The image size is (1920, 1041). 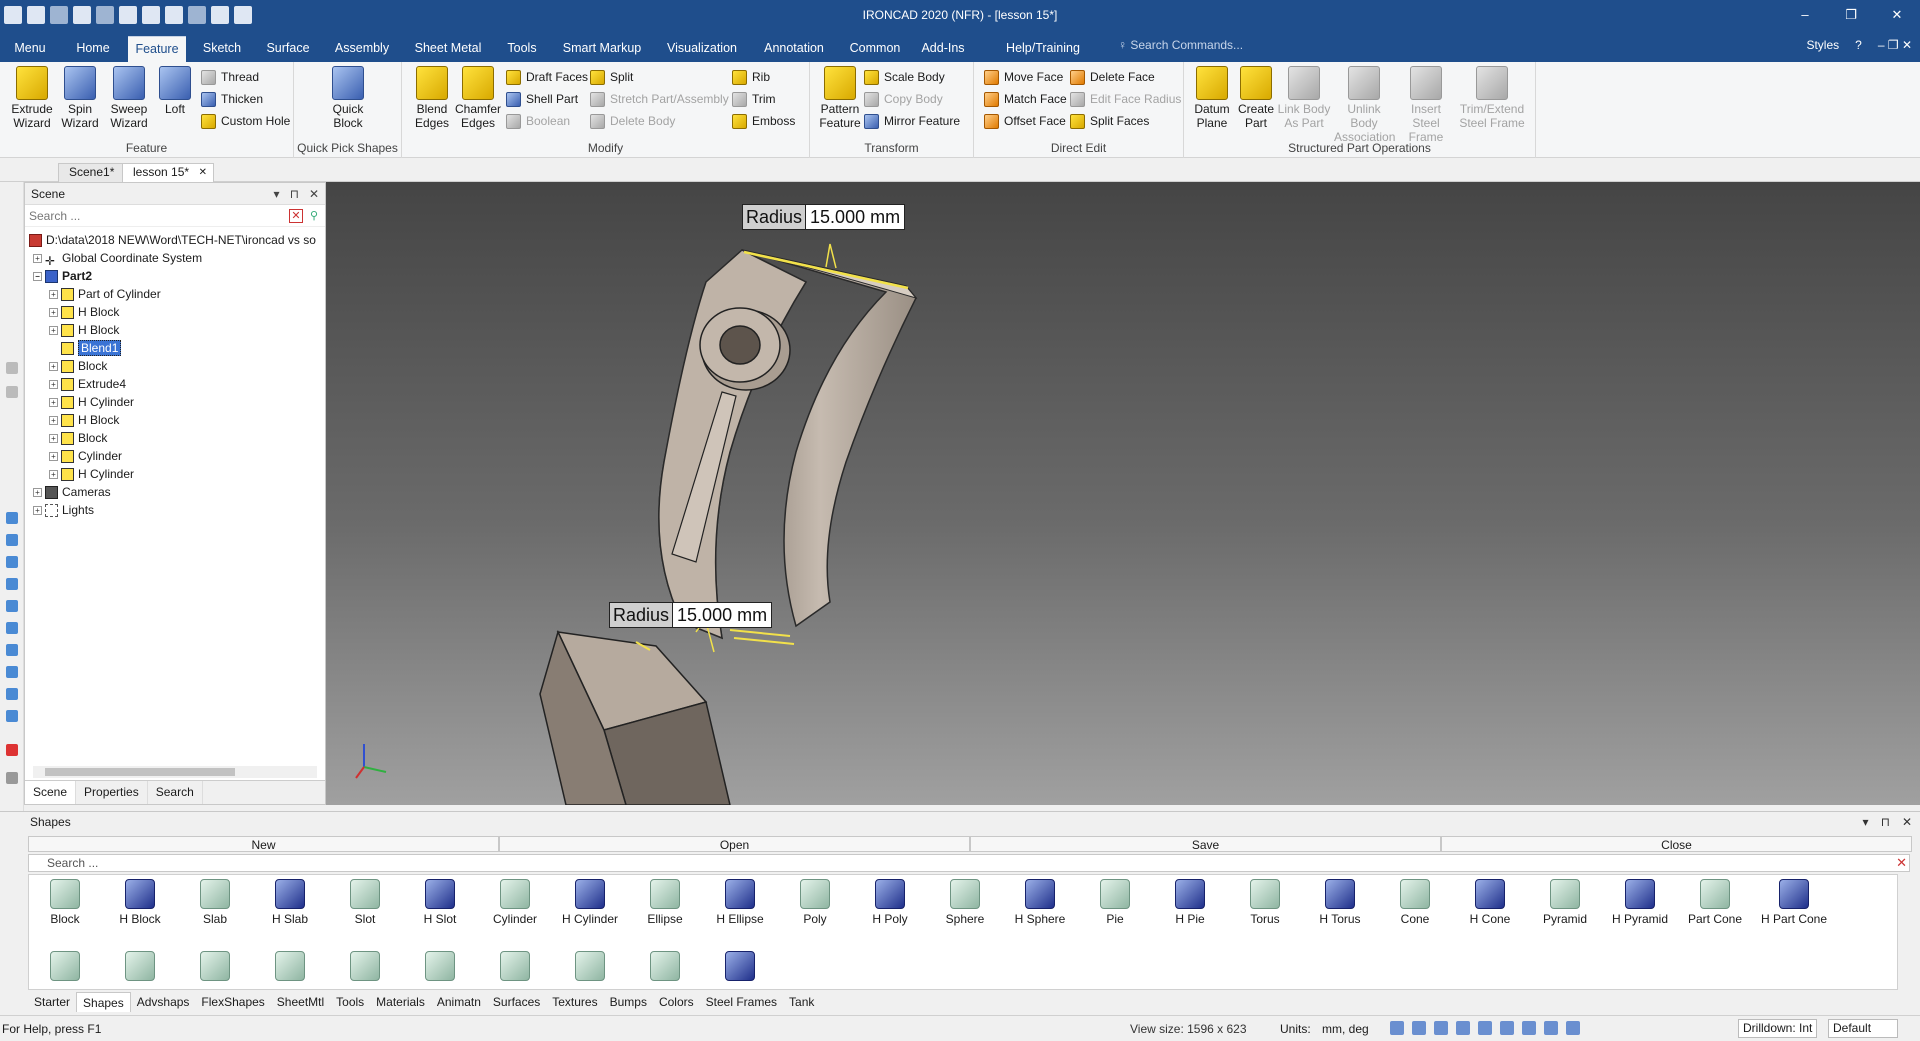 I want to click on boolean-button: Boolean, so click(x=538, y=122).